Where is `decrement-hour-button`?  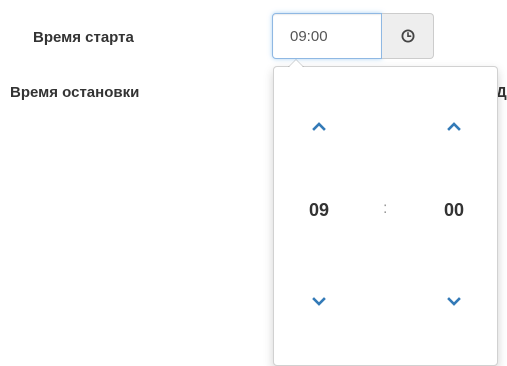 decrement-hour-button is located at coordinates (319, 302).